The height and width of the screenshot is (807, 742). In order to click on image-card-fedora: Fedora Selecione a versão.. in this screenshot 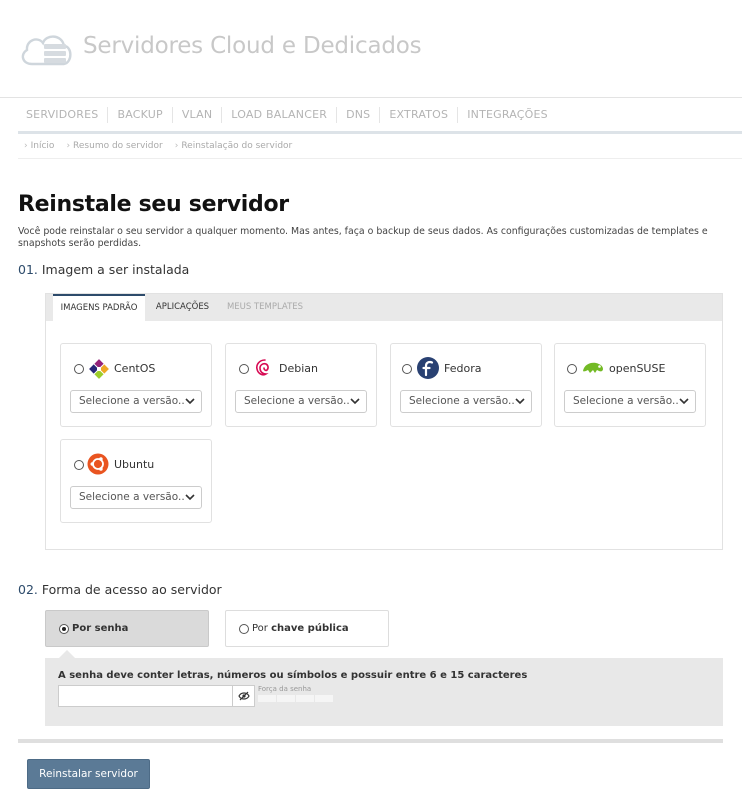, I will do `click(466, 385)`.